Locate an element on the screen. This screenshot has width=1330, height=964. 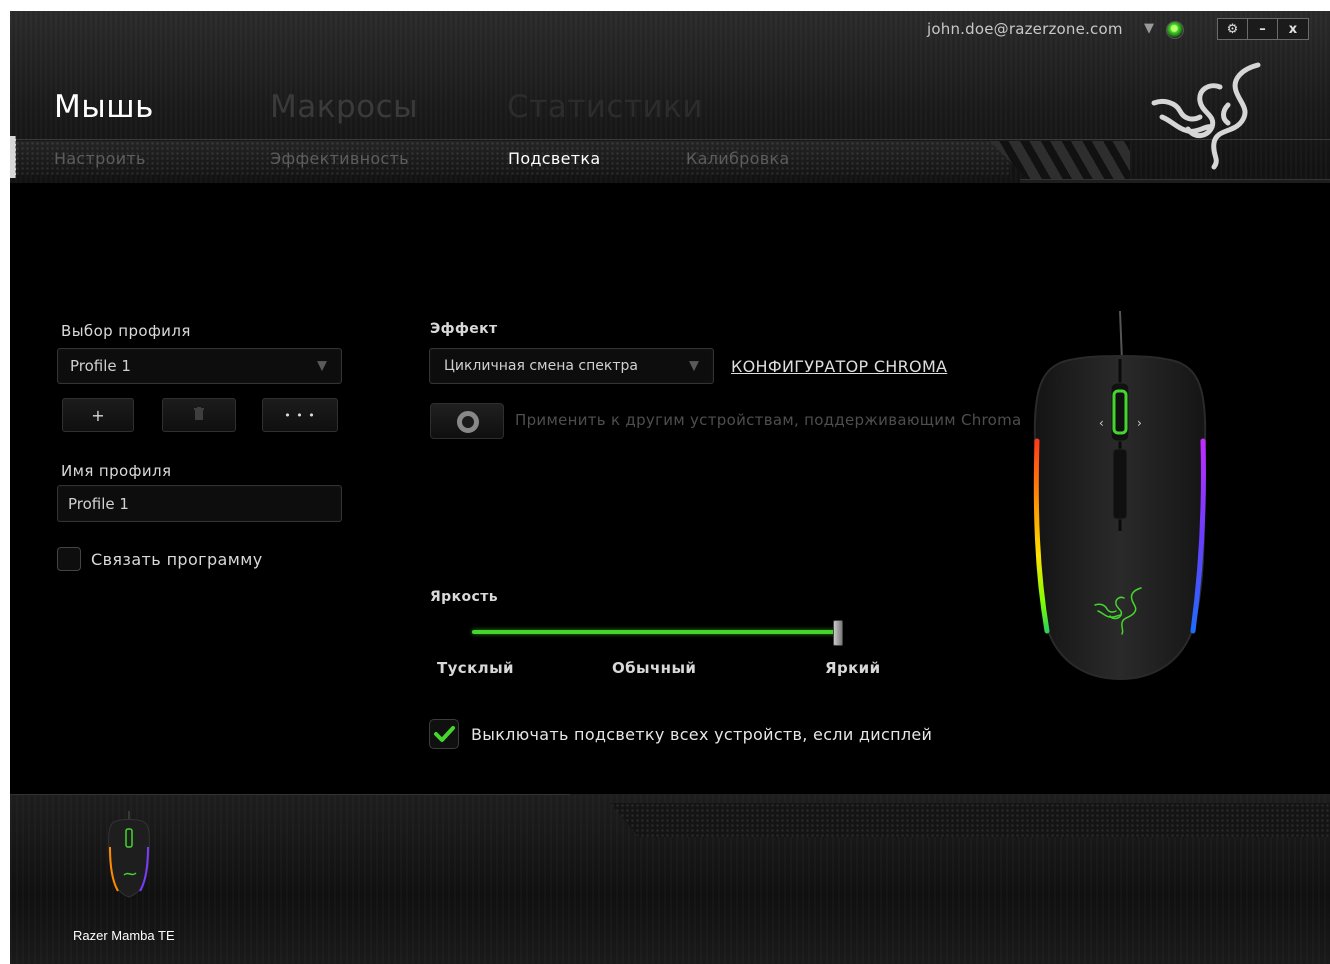
subtab-lighting: Подсветка is located at coordinates (554, 158).